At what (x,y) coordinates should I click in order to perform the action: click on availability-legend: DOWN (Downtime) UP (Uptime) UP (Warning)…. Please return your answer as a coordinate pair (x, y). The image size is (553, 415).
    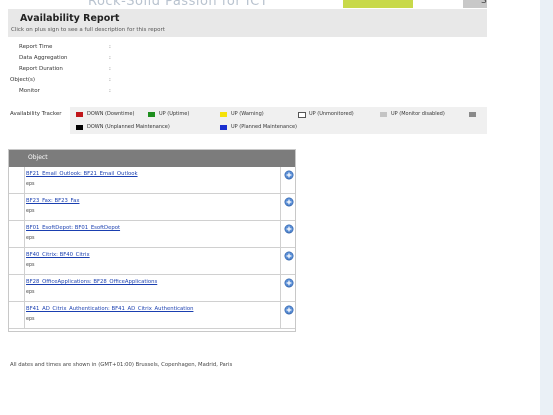
    Looking at the image, I should click on (278, 120).